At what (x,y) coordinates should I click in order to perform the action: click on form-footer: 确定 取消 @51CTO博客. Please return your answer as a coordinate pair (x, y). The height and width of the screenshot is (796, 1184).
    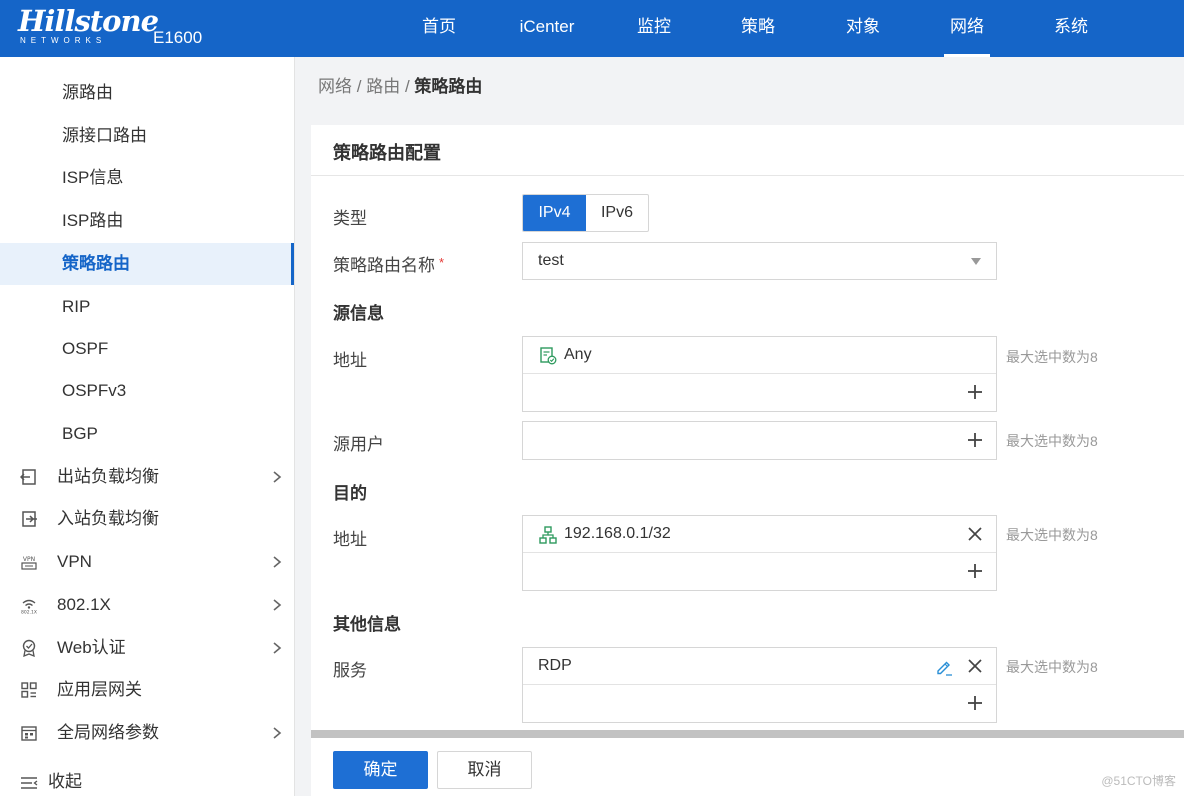
    Looking at the image, I should click on (747, 767).